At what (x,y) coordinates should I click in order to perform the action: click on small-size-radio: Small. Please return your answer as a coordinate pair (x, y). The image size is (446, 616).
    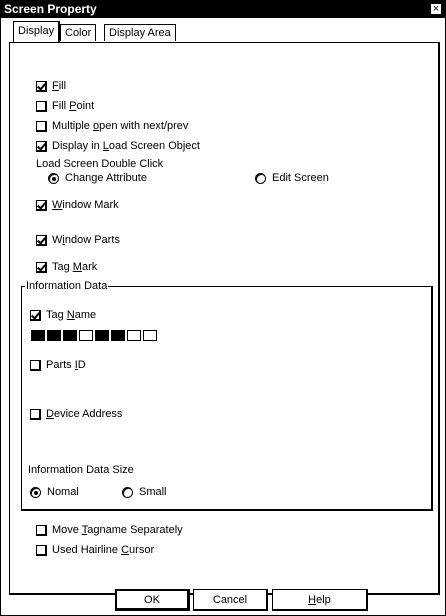
    Looking at the image, I should click on (144, 492).